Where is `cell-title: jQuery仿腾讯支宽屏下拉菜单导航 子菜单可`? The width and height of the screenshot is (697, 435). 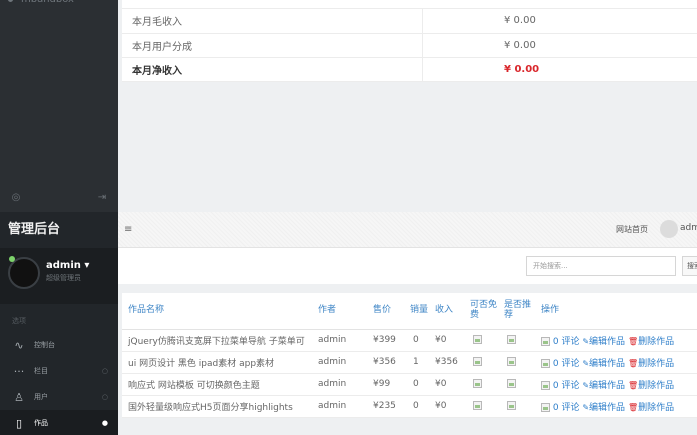 cell-title: jQuery仿腾讯支宽屏下拉菜单导航 子菜单可 is located at coordinates (217, 340).